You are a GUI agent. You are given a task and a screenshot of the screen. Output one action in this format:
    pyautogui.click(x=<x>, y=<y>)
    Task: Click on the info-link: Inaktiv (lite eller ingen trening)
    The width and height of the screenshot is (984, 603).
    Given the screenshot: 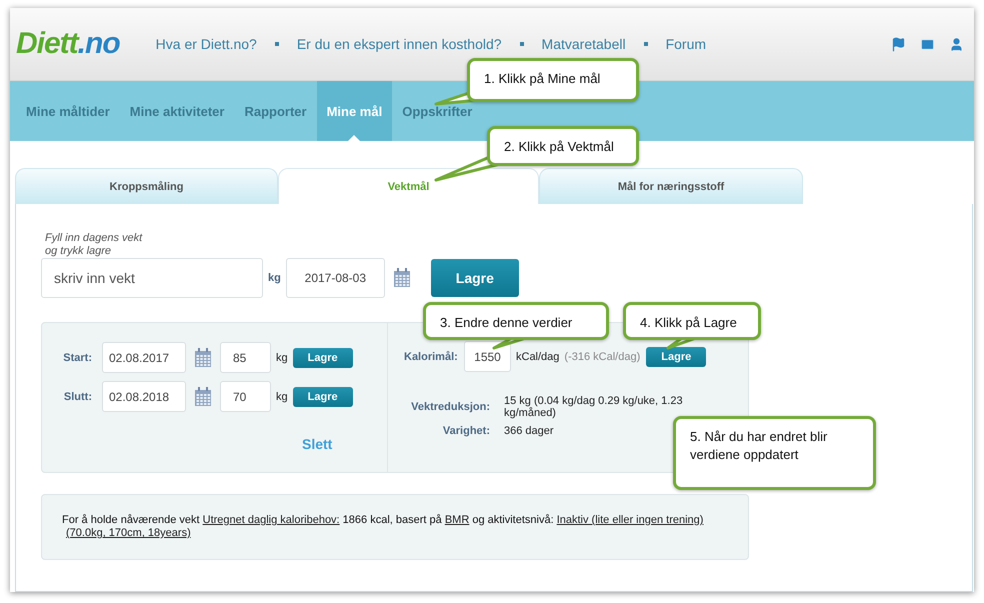 What is the action you would take?
    pyautogui.click(x=630, y=520)
    